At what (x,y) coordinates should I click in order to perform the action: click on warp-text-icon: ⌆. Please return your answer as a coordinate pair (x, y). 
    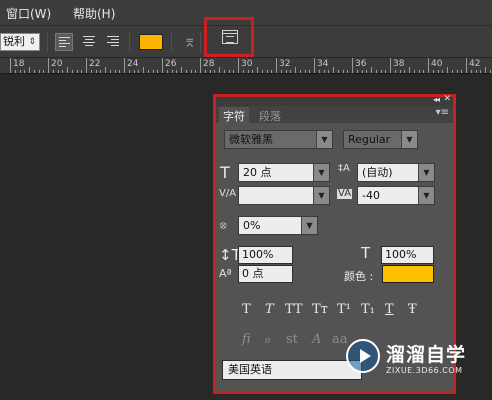
    Looking at the image, I should click on (189, 41).